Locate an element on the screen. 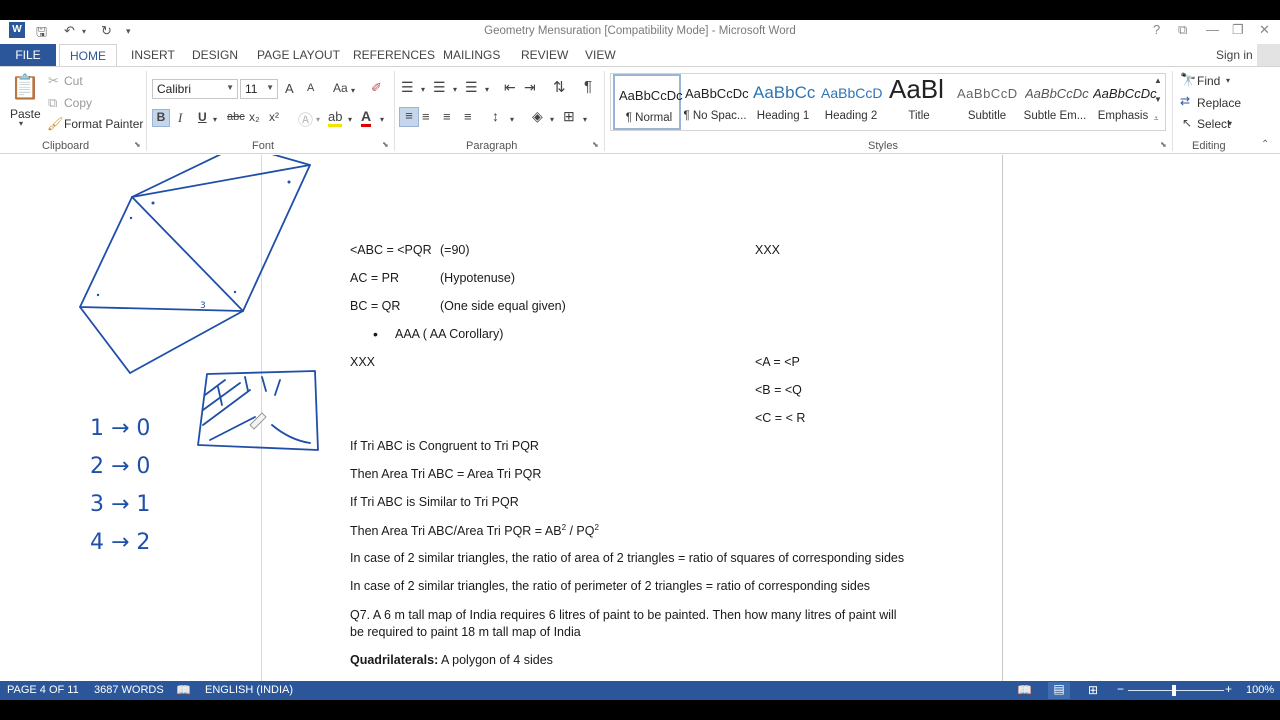 The height and width of the screenshot is (720, 1280). paragraph-launcher-icon: ⬊ is located at coordinates (595, 144).